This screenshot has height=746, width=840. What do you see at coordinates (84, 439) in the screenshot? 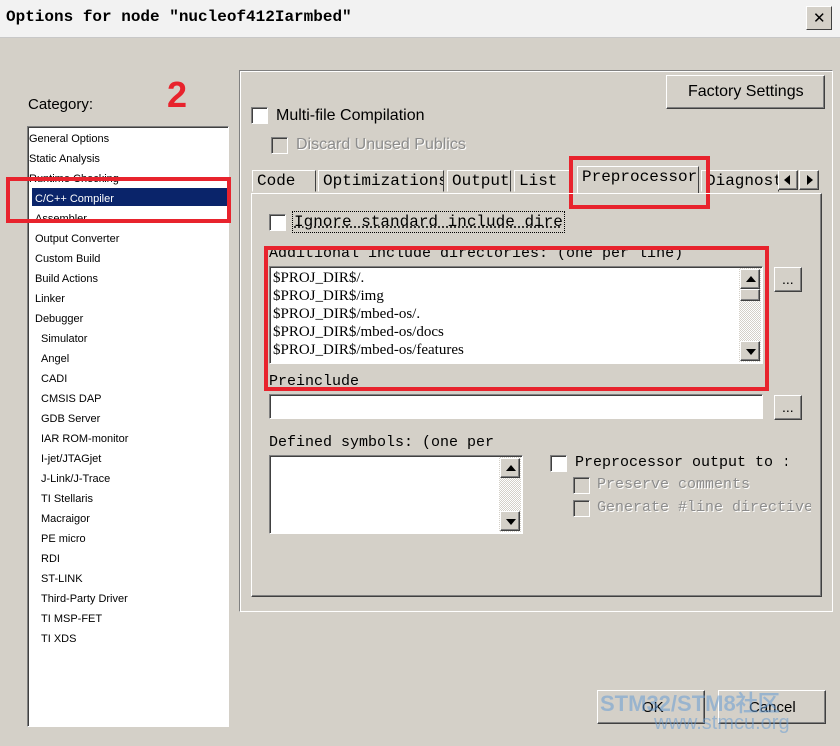
I see `category-item: IAR ROM-monitor` at bounding box center [84, 439].